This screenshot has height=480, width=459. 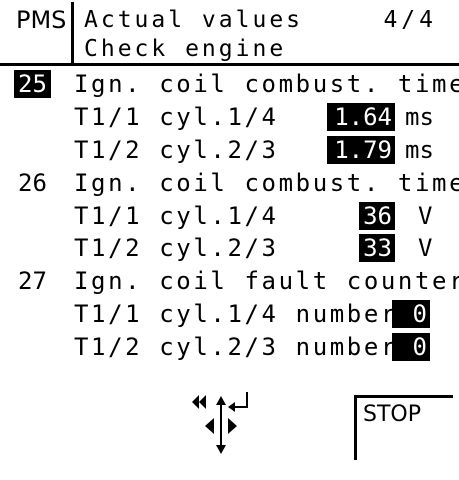 What do you see at coordinates (361, 117) in the screenshot?
I see `value-field: 1.64` at bounding box center [361, 117].